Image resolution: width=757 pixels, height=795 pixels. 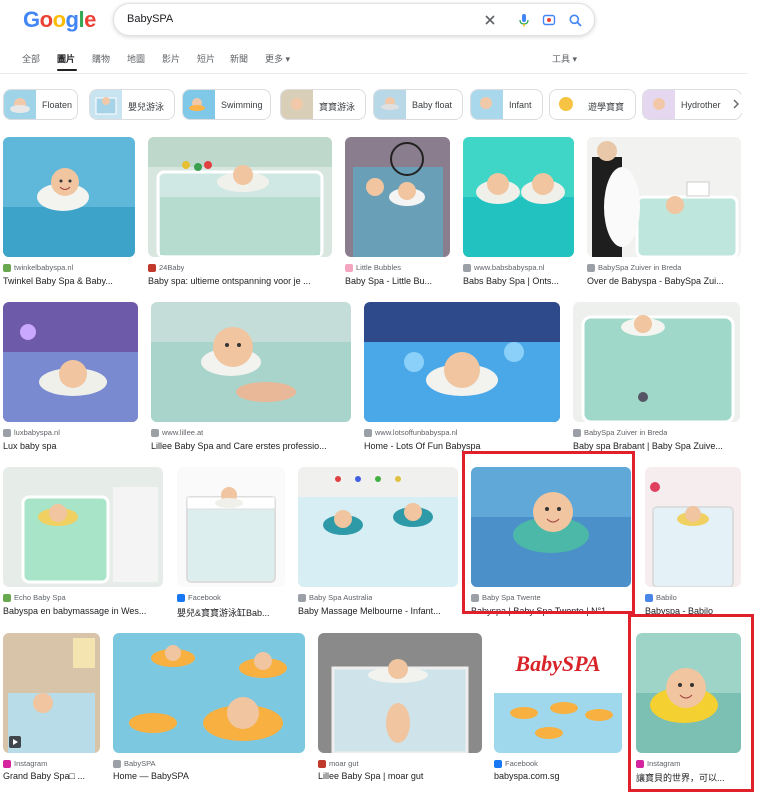 What do you see at coordinates (69, 446) in the screenshot?
I see `result-title: Lux baby spa` at bounding box center [69, 446].